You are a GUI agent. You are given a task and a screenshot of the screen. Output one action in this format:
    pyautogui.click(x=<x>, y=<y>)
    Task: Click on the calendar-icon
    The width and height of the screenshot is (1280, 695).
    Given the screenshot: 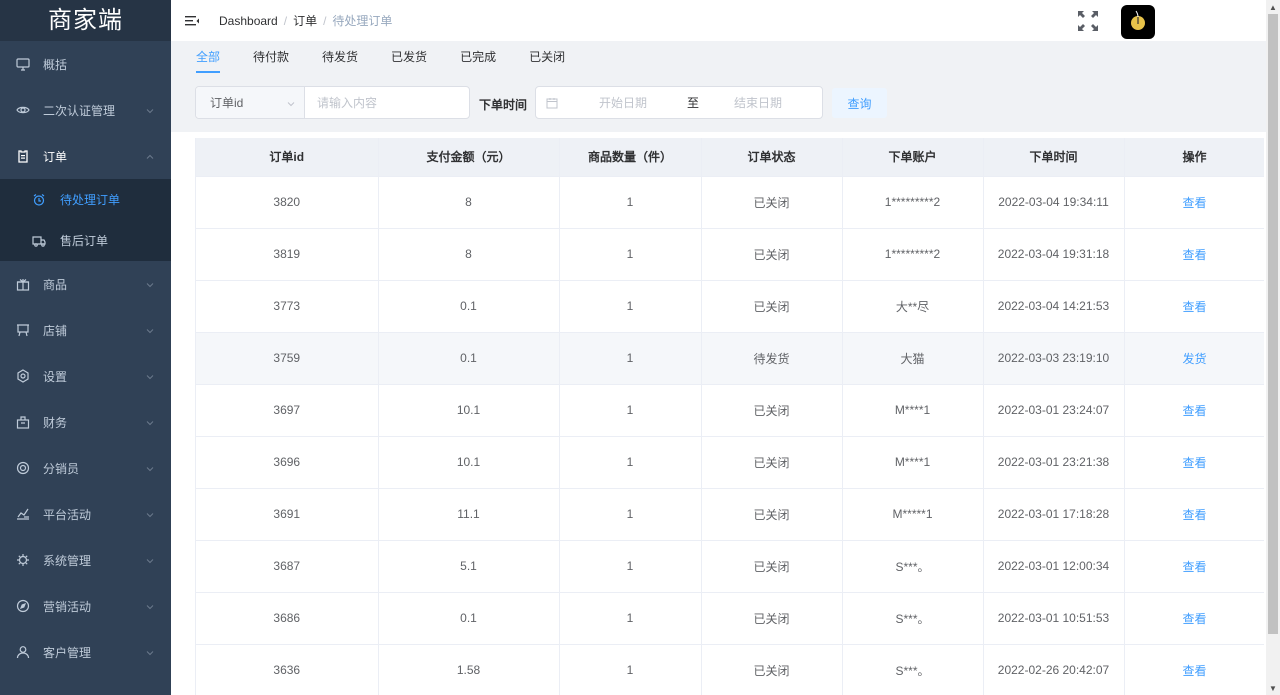 What is the action you would take?
    pyautogui.click(x=552, y=103)
    